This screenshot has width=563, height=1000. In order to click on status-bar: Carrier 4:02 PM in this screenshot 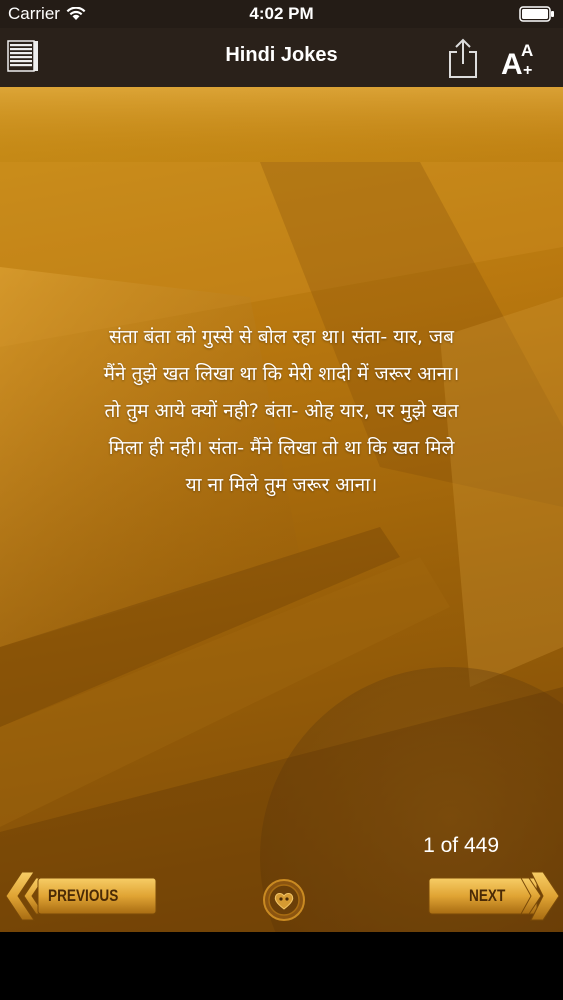, I will do `click(281, 14)`.